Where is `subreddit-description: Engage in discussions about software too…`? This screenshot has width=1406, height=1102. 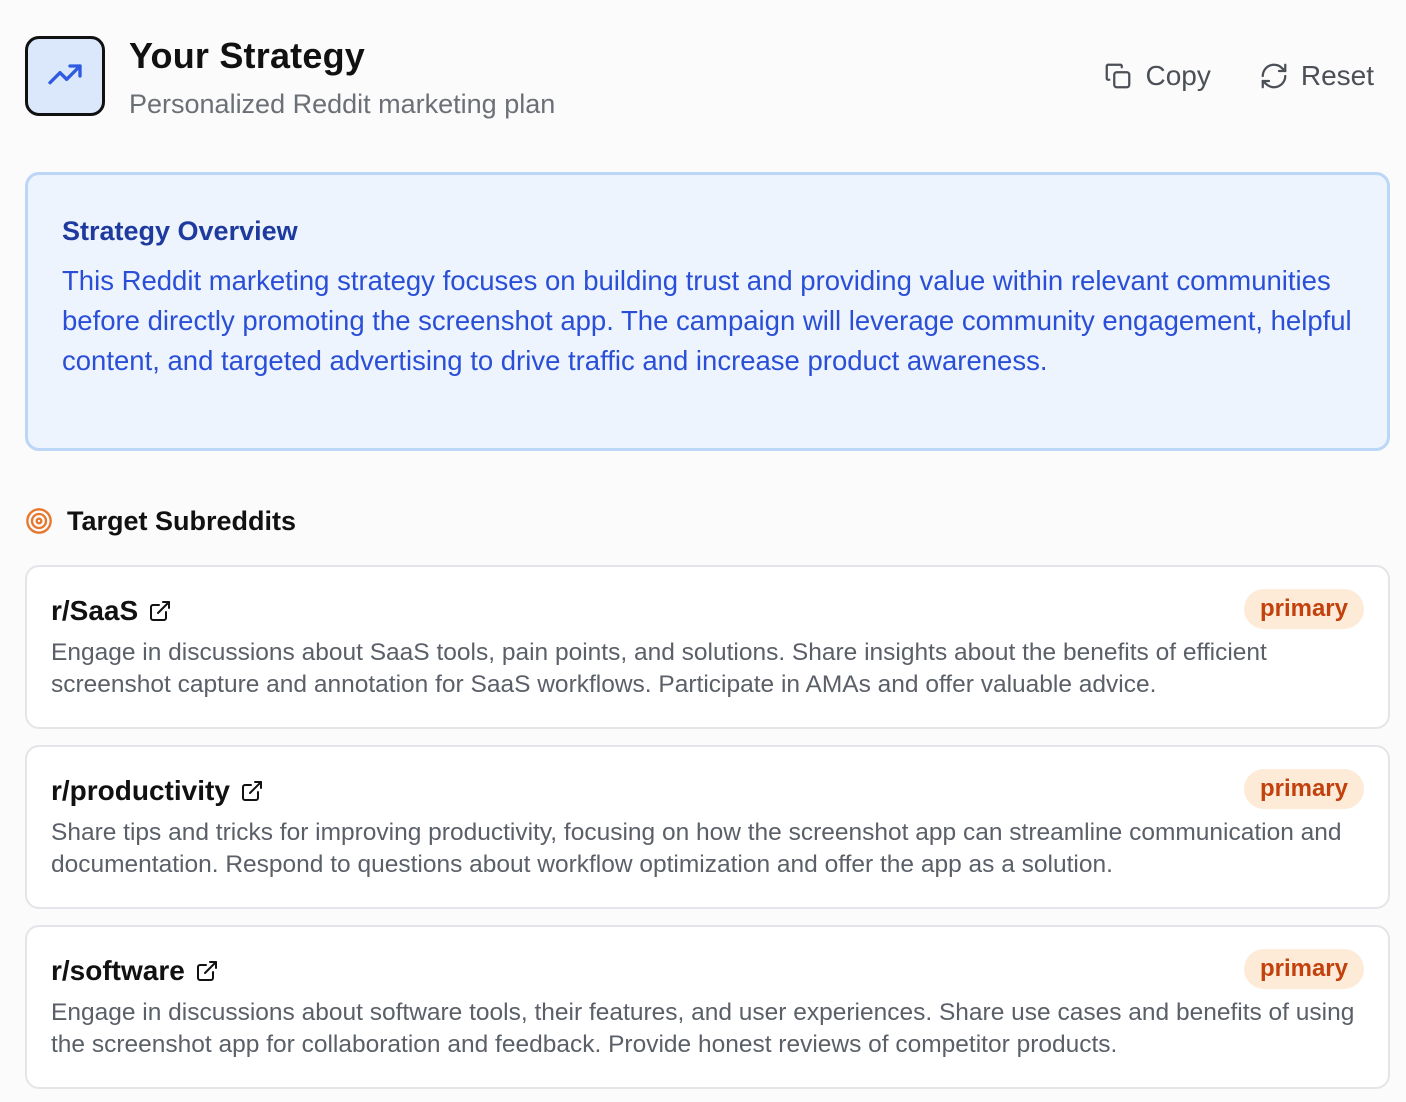 subreddit-description: Engage in discussions about software too… is located at coordinates (703, 1028).